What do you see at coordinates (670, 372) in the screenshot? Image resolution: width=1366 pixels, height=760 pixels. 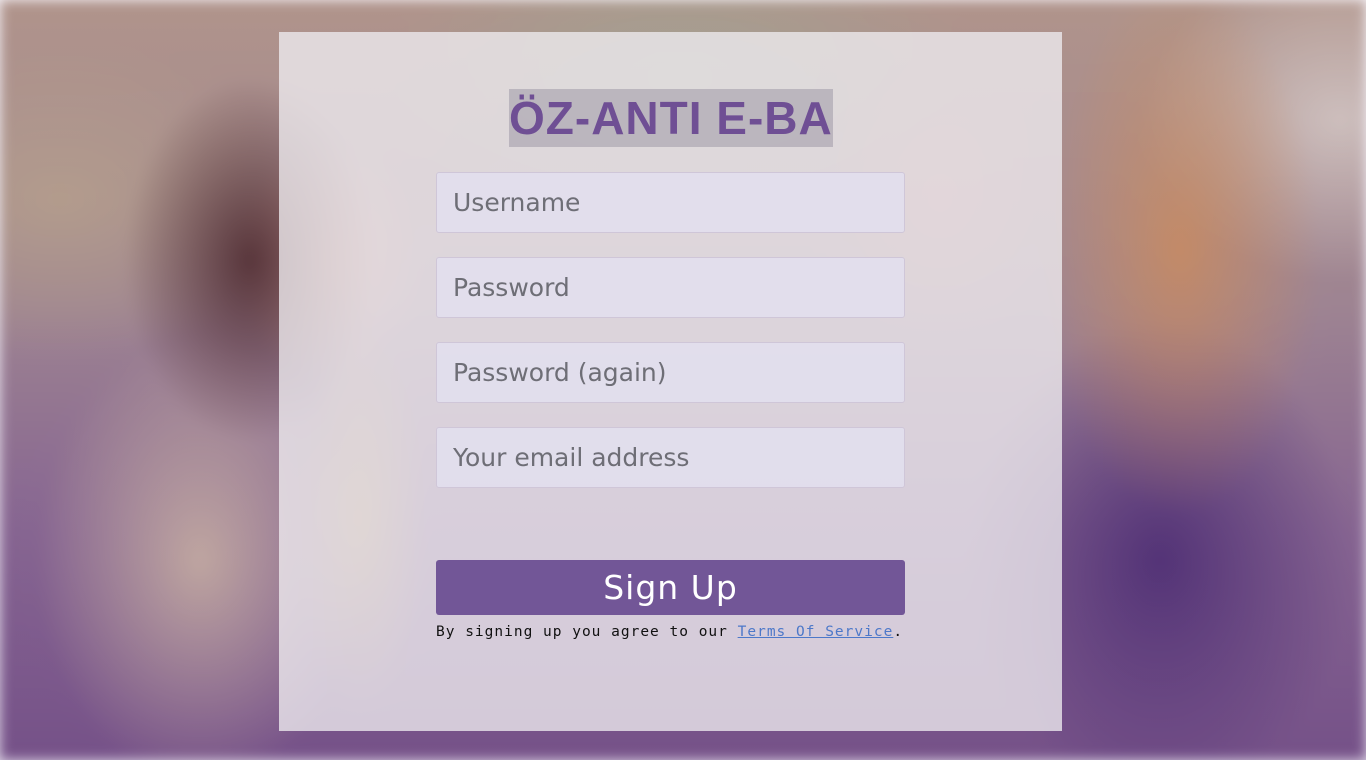 I see `password-again-input` at bounding box center [670, 372].